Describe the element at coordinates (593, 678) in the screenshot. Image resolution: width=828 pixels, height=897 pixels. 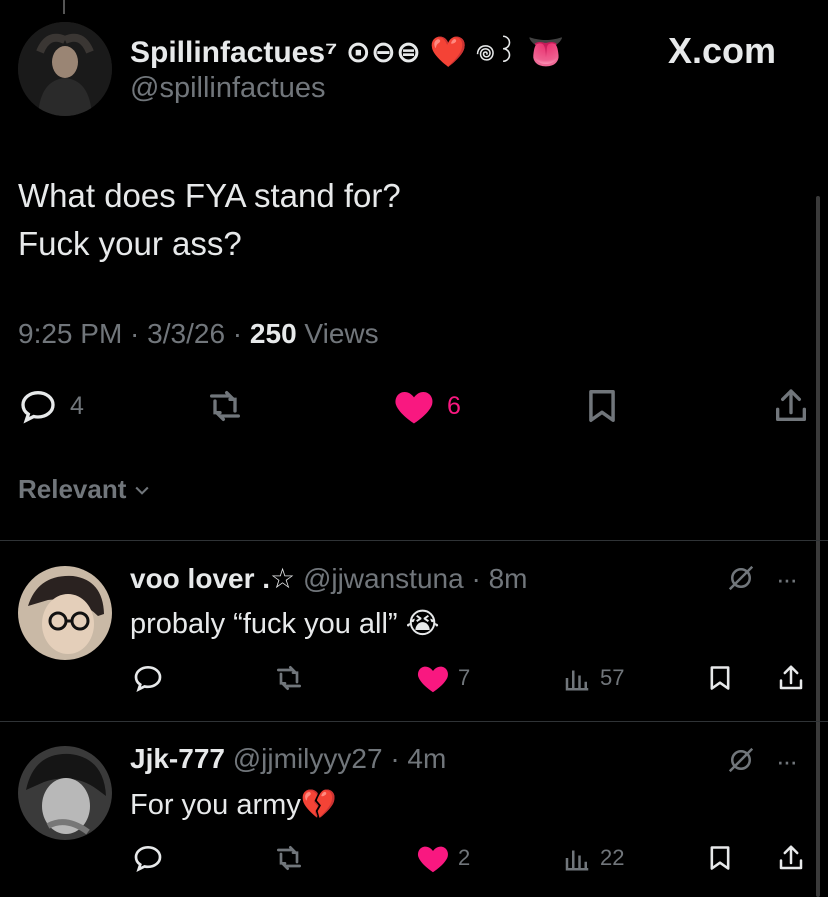
I see `reply-views-button: 57` at that location.